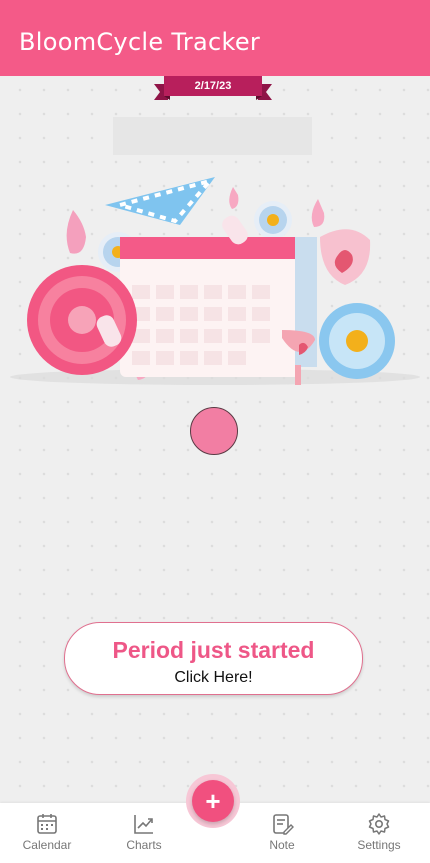  What do you see at coordinates (140, 42) in the screenshot?
I see `app-title: BloomCycle Tracker` at bounding box center [140, 42].